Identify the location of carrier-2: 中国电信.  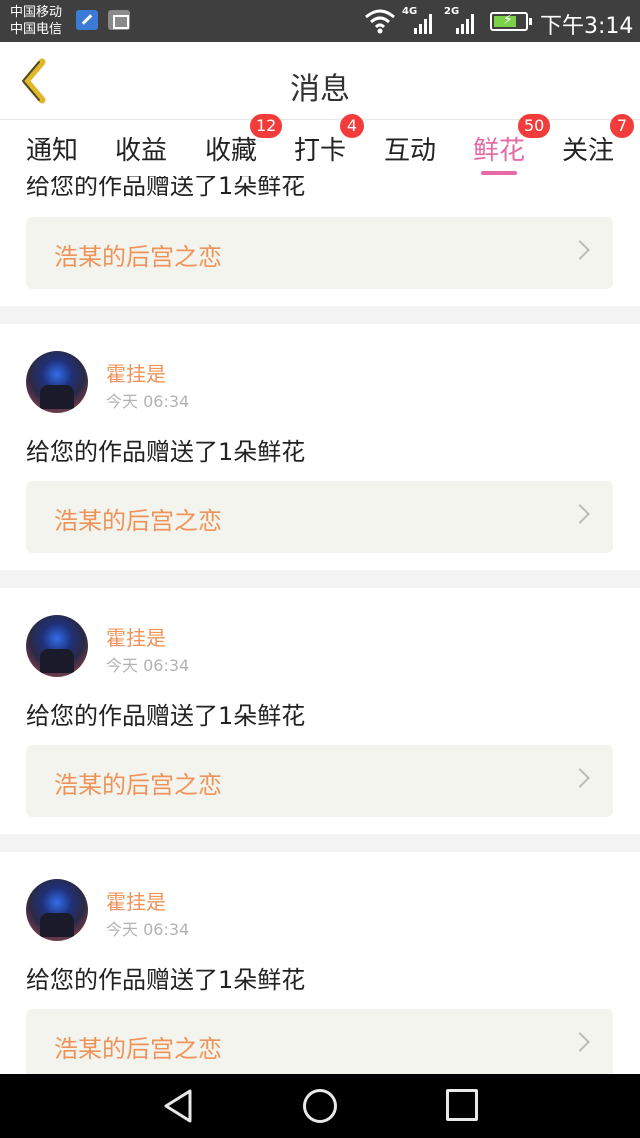
(36, 29).